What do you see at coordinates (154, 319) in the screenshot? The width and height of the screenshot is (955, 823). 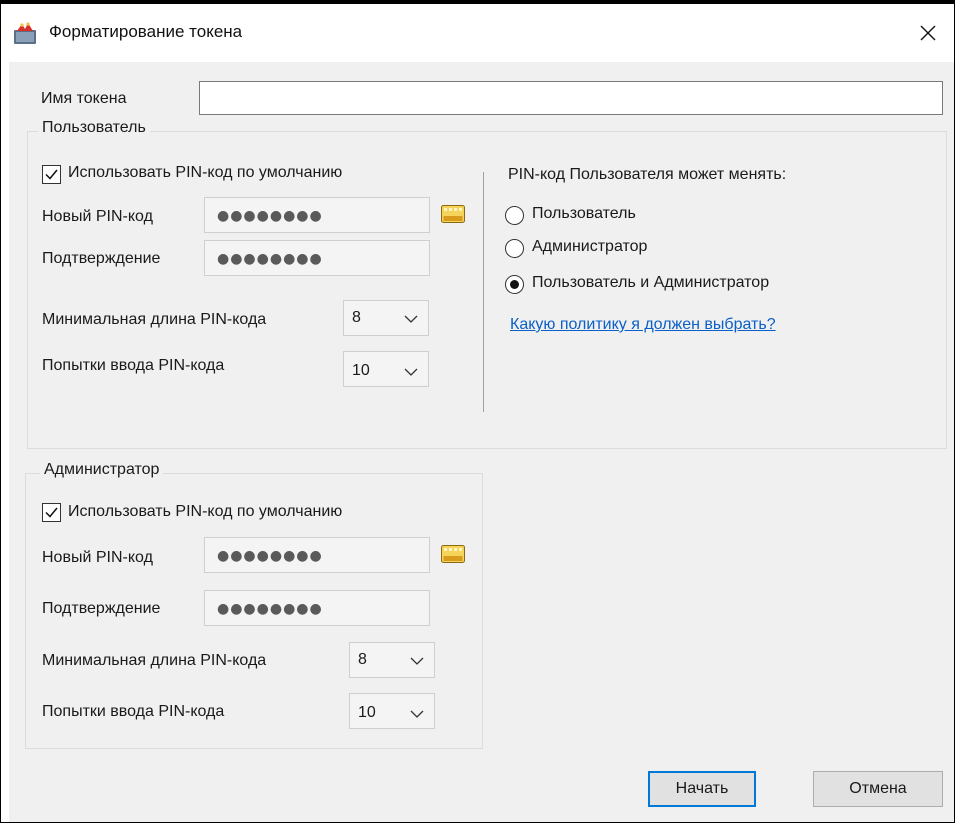 I see `user-min-length-label: Минимальная длина PIN-кода` at bounding box center [154, 319].